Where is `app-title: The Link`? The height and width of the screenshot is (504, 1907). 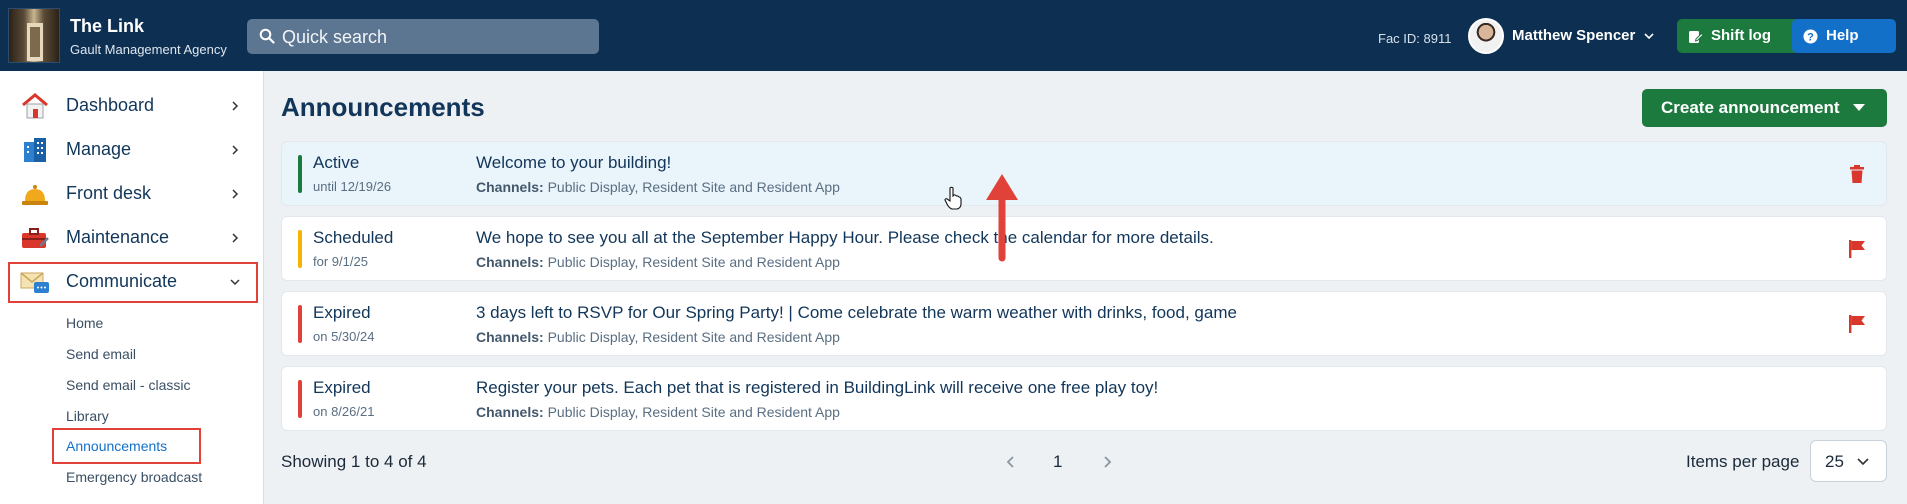
app-title: The Link is located at coordinates (107, 26).